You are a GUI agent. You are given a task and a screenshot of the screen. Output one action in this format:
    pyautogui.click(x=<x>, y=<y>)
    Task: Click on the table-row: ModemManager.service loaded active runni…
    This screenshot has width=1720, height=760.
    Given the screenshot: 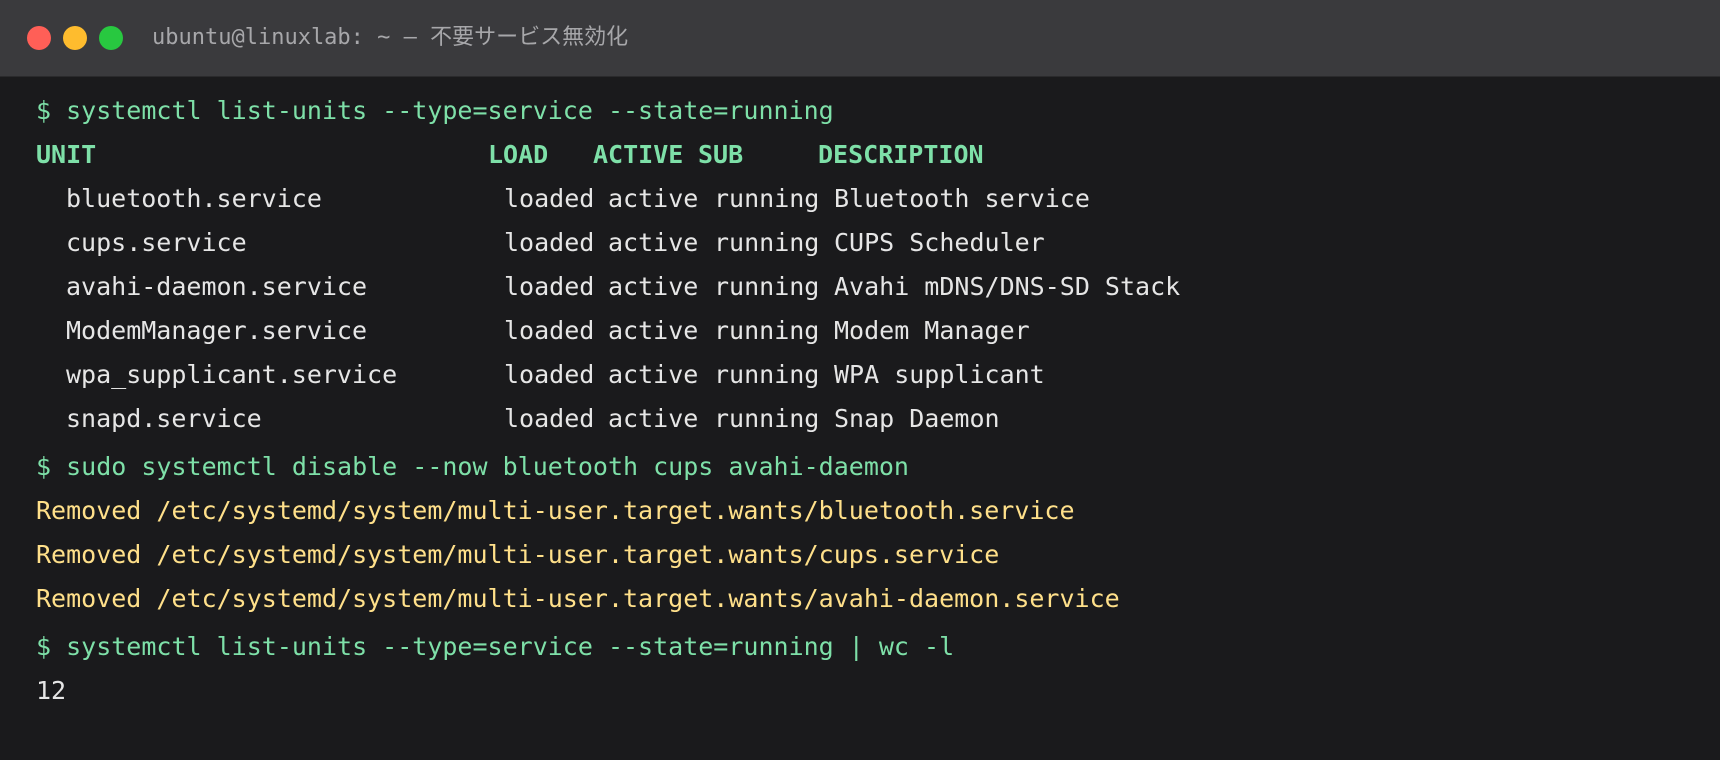 What is the action you would take?
    pyautogui.click(x=736, y=331)
    